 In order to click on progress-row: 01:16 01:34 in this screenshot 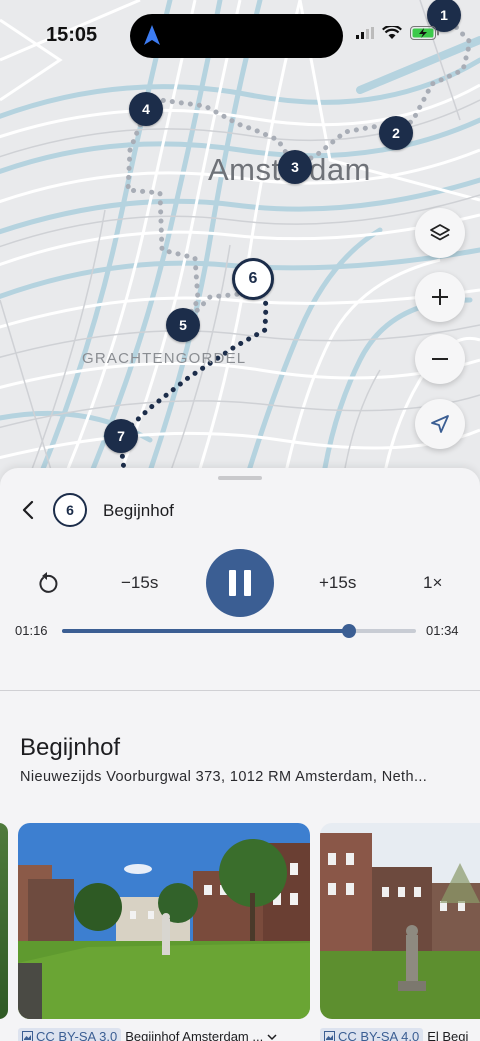, I will do `click(240, 630)`.